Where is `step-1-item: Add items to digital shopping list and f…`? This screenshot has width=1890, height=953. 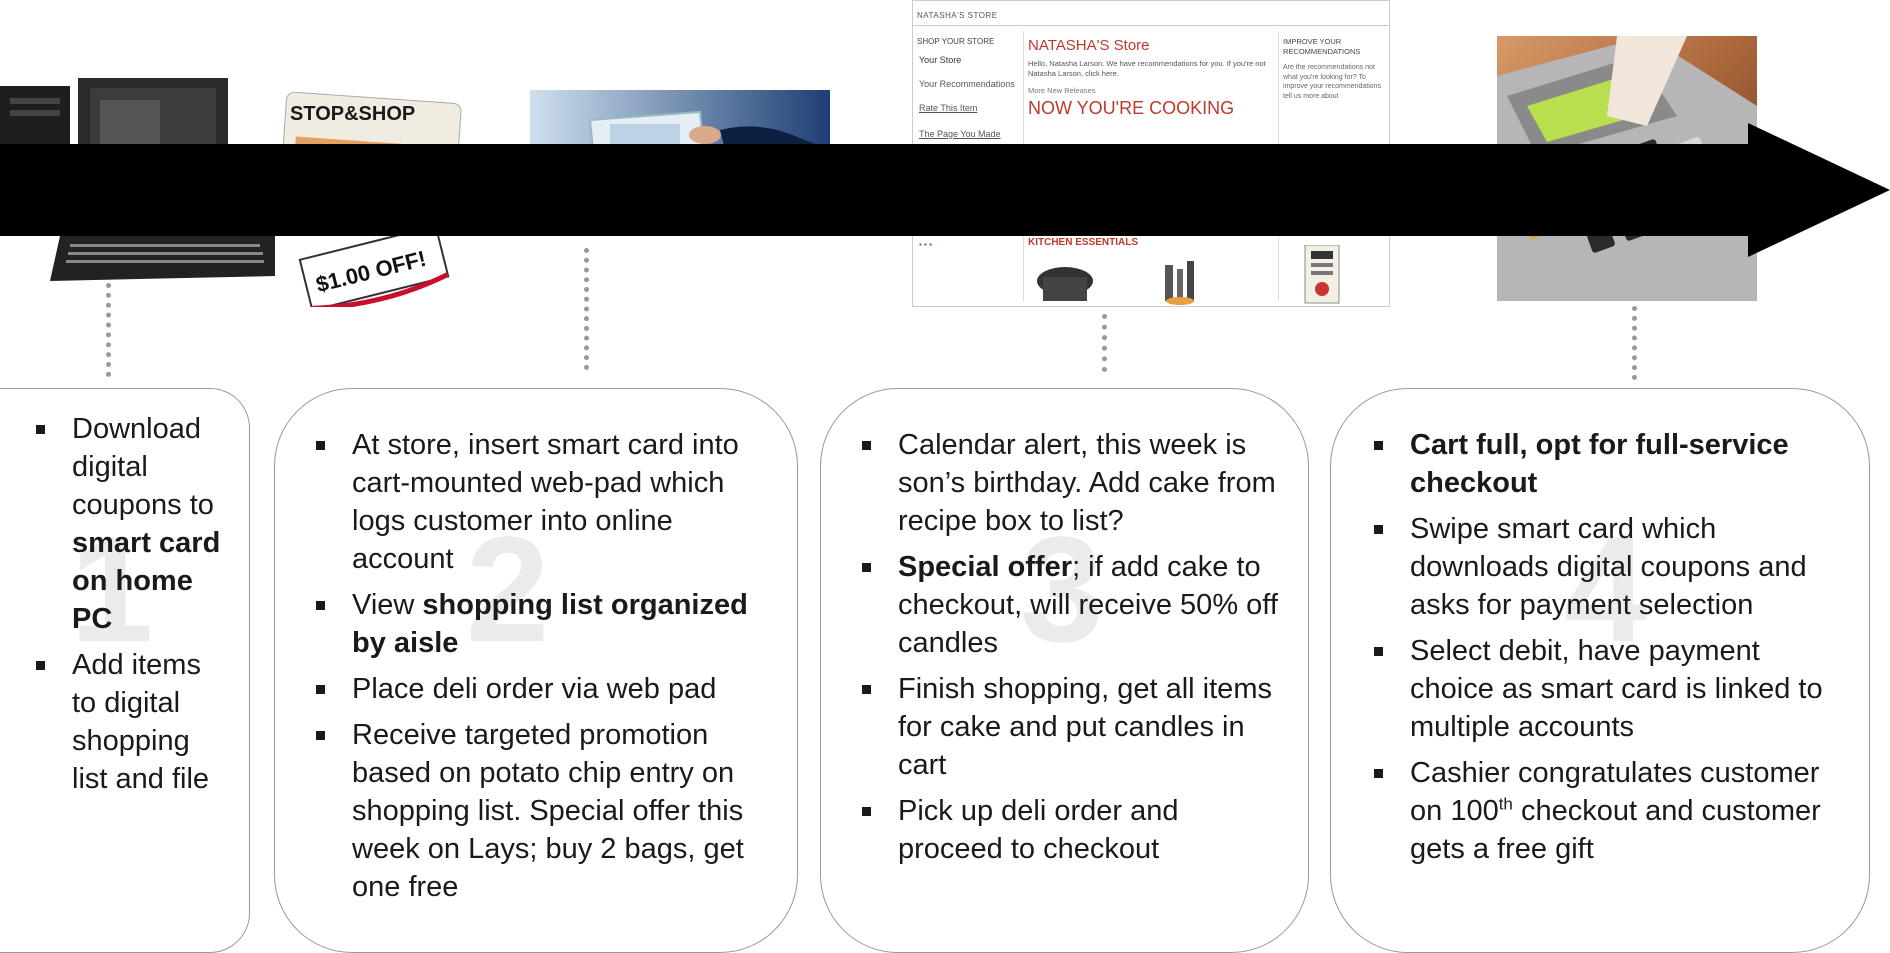
step-1-item: Add items to digital shopping list and f… is located at coordinates (127, 722).